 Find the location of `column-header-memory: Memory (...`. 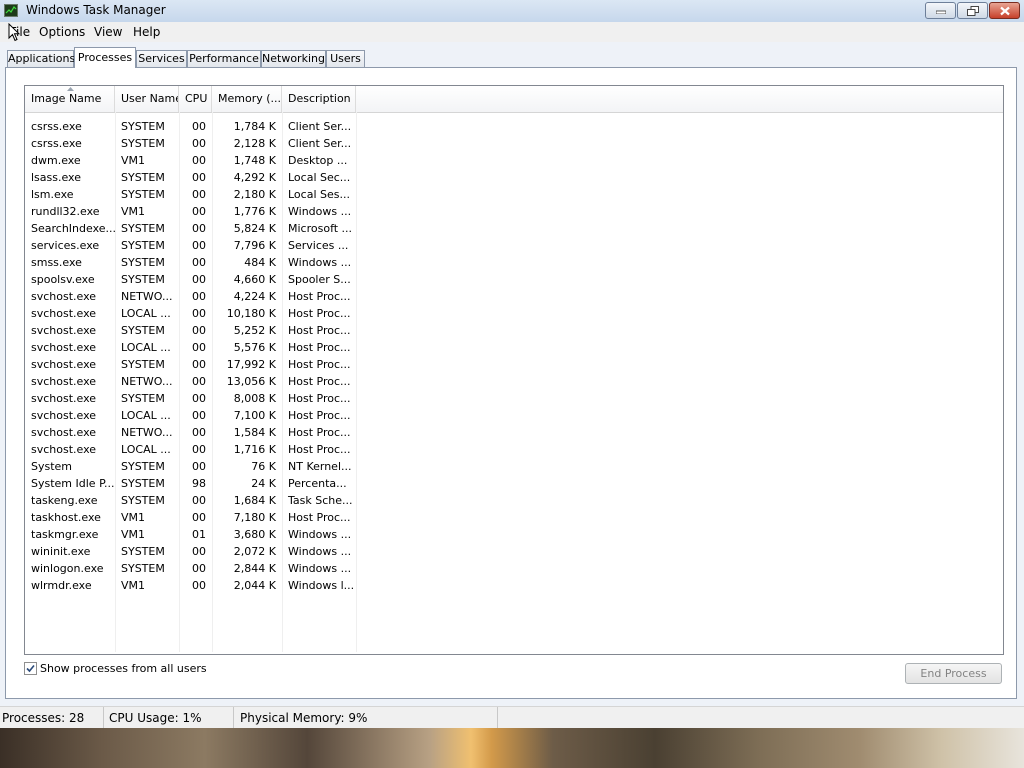

column-header-memory: Memory (... is located at coordinates (247, 99).